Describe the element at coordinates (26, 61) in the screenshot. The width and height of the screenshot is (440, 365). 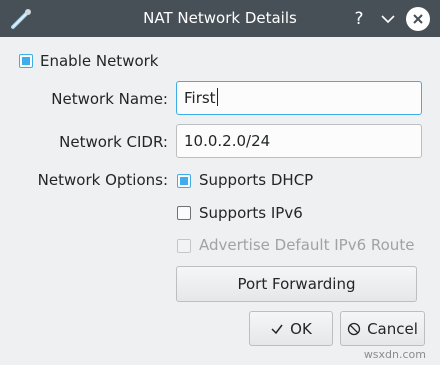
I see `enable-network-checkbox` at that location.